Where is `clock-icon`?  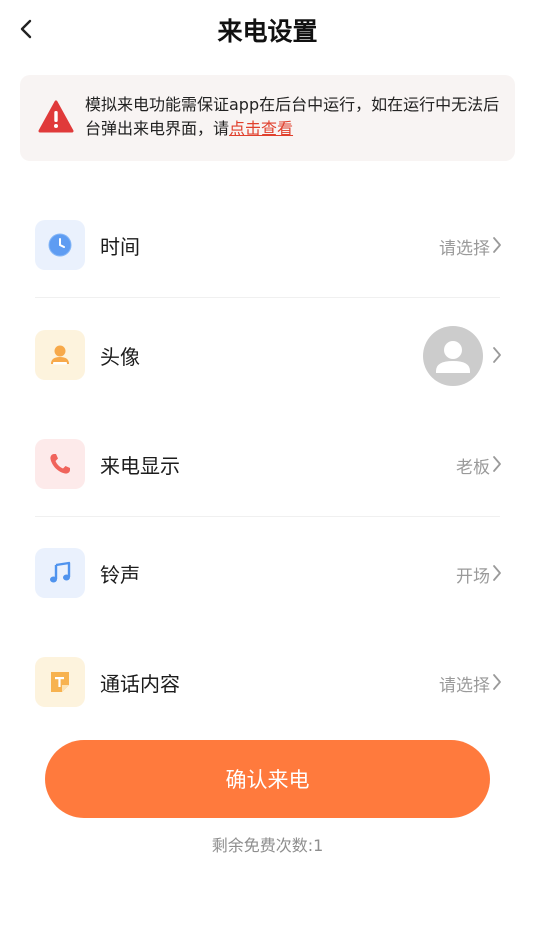 clock-icon is located at coordinates (60, 245).